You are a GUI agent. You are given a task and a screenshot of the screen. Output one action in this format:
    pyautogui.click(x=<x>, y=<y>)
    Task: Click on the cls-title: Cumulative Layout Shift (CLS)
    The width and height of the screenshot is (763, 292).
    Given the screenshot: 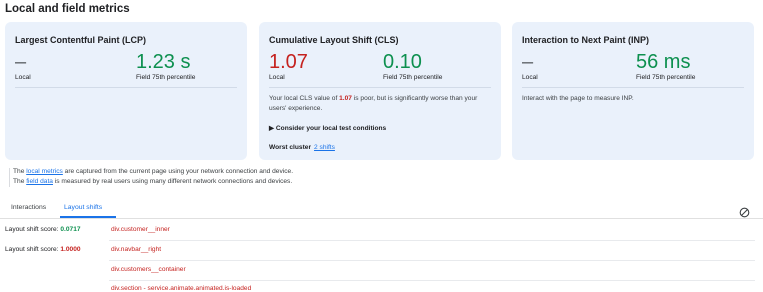 What is the action you would take?
    pyautogui.click(x=334, y=40)
    